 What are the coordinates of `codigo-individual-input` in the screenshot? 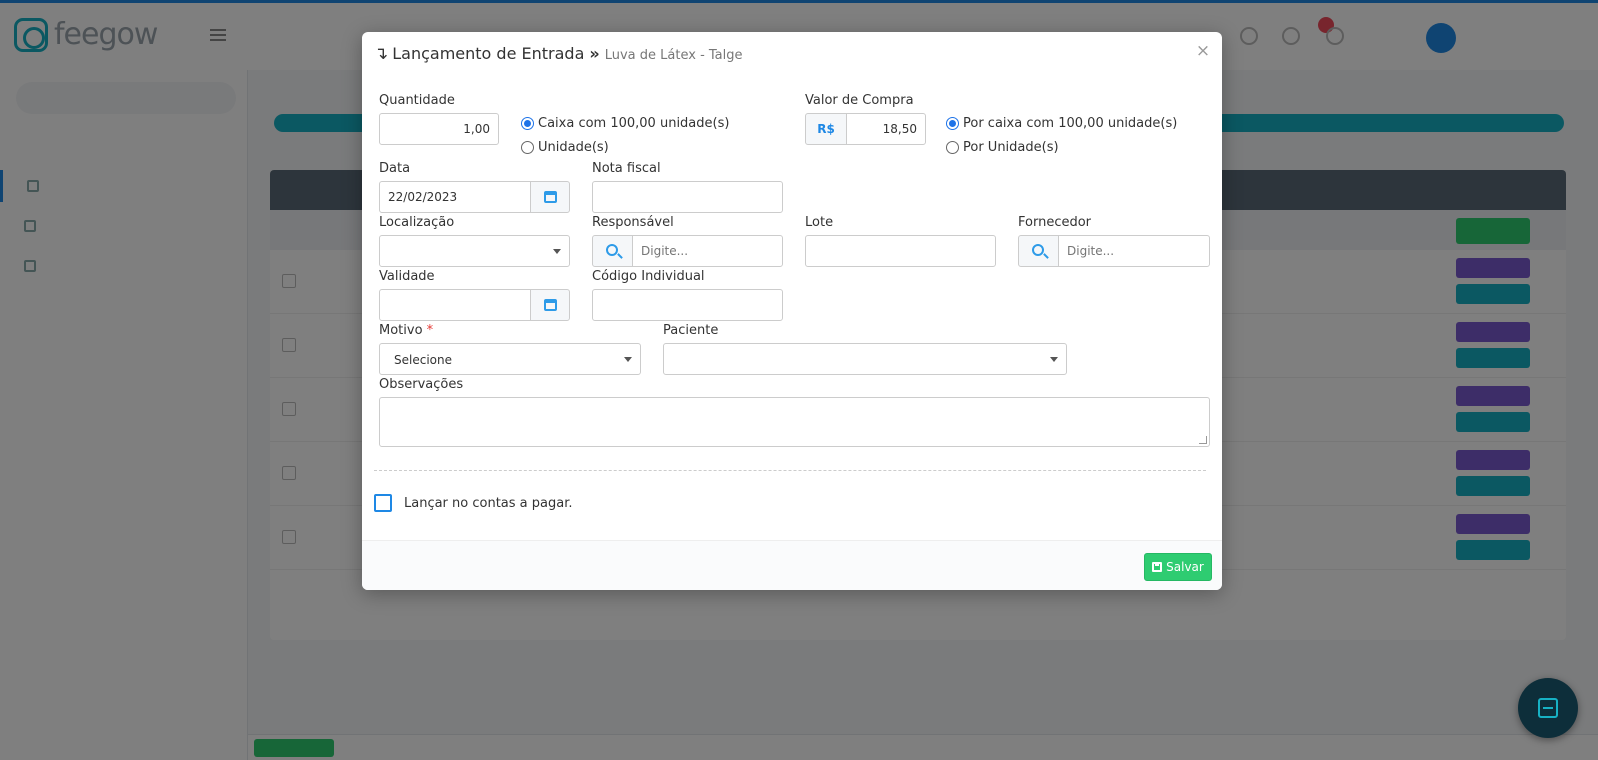 It's located at (687, 305).